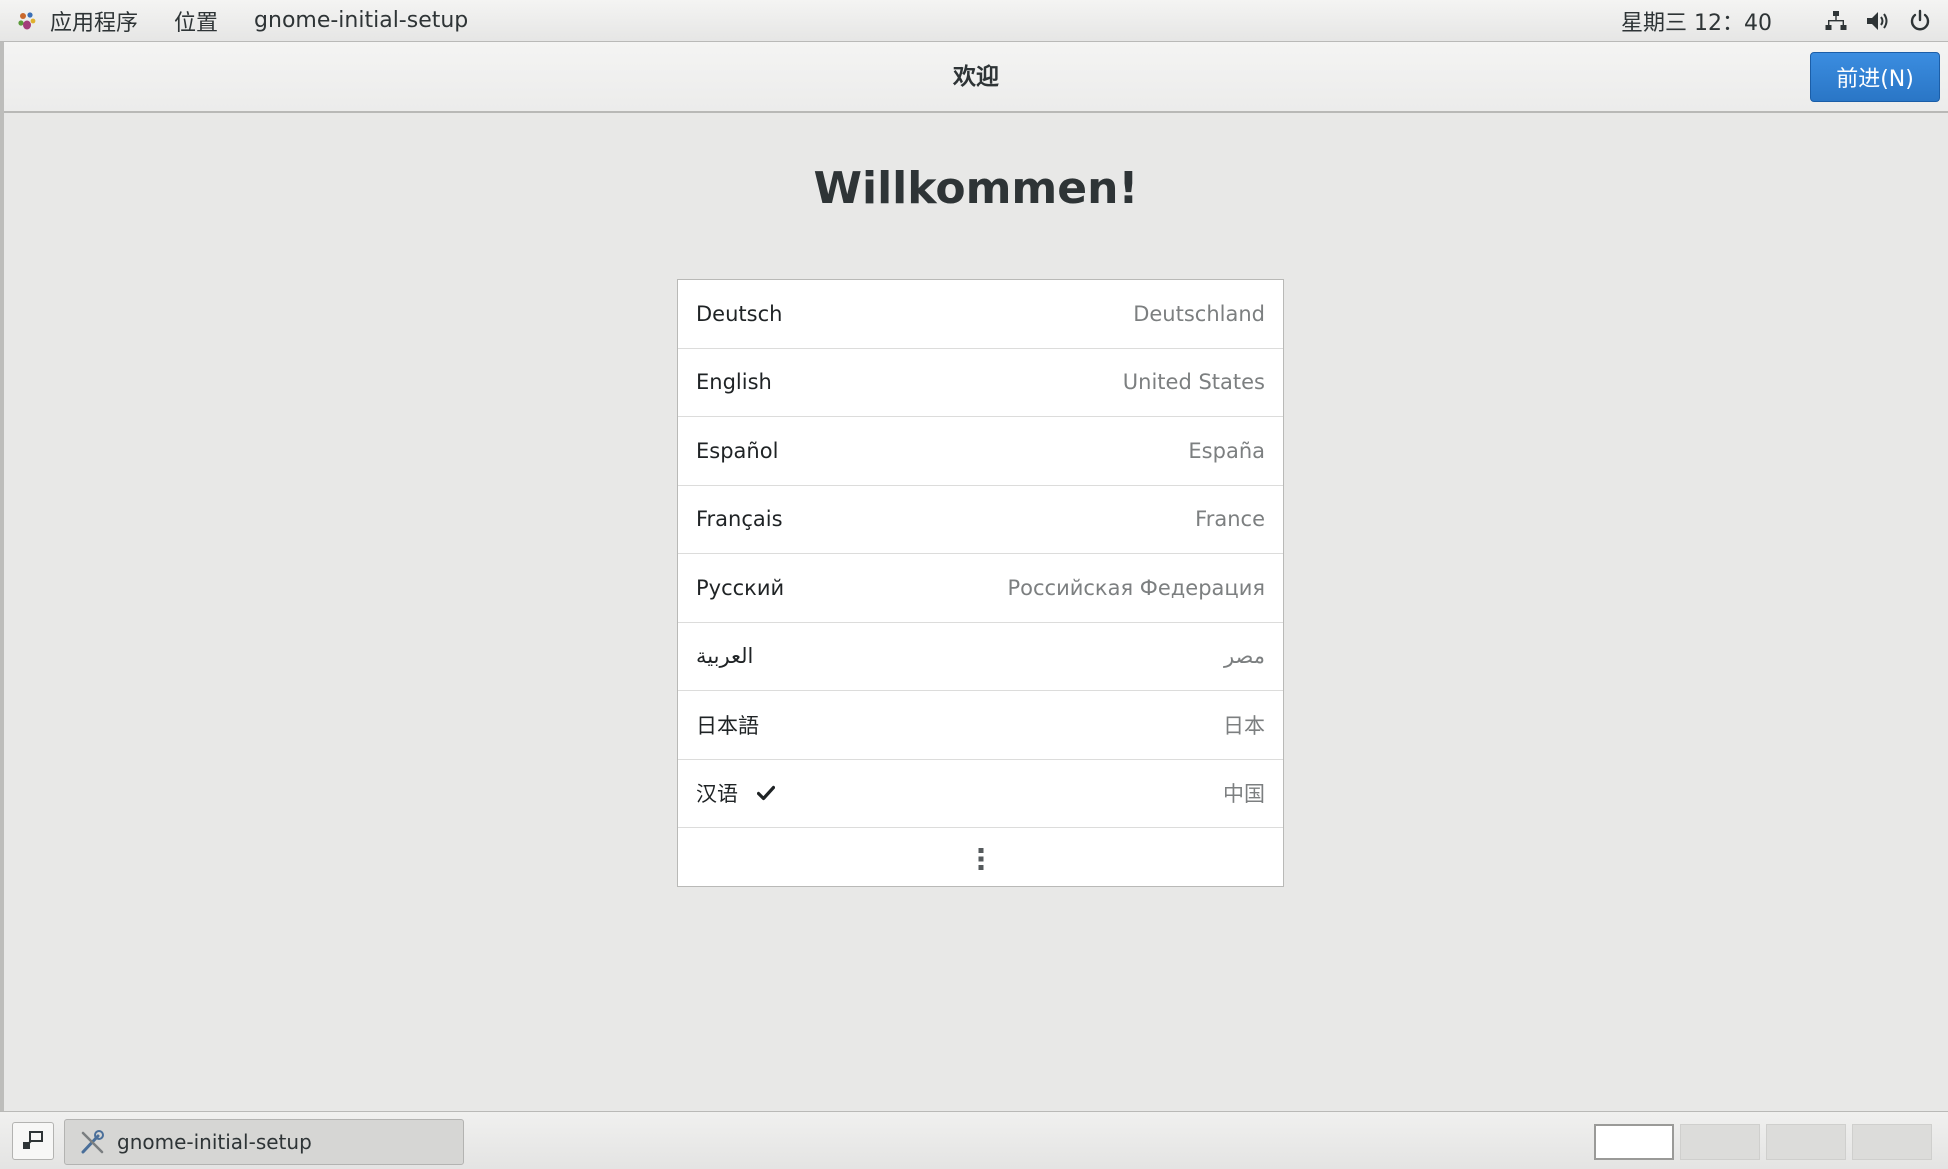 Image resolution: width=1948 pixels, height=1169 pixels. What do you see at coordinates (1696, 21) in the screenshot?
I see `clock: 星期三 12：40` at bounding box center [1696, 21].